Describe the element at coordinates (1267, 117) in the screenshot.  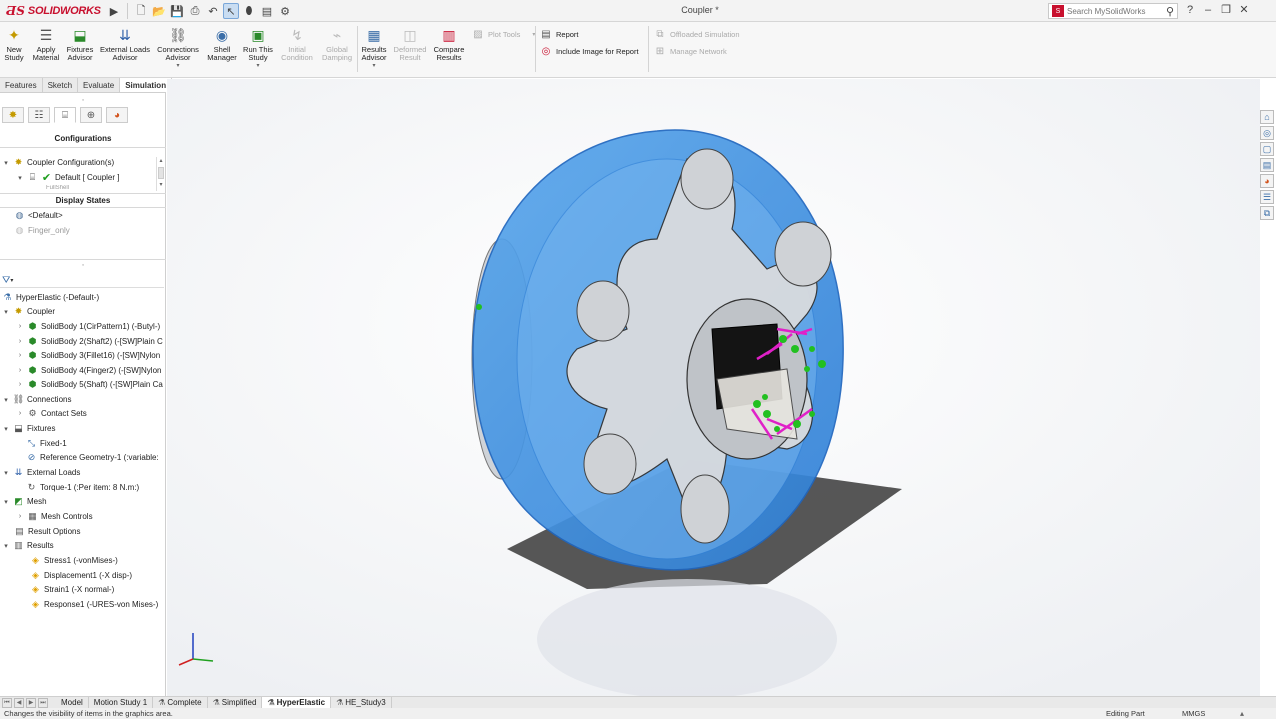
I see `home-icon: ⌂` at that location.